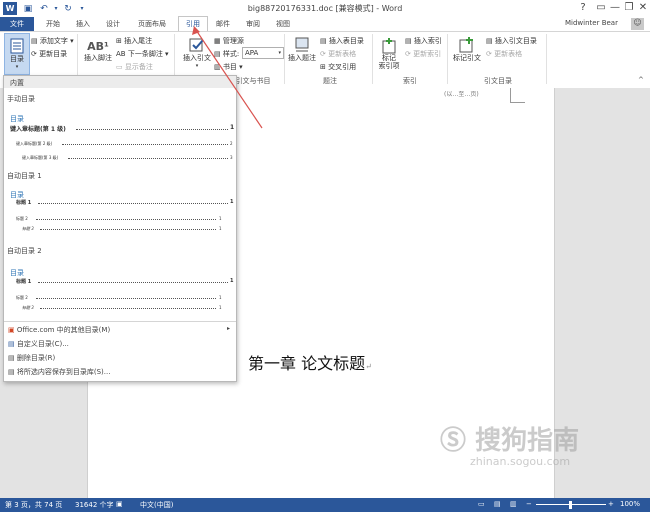  What do you see at coordinates (231, 143) in the screenshot?
I see `manual-toc-page2: 2` at bounding box center [231, 143].